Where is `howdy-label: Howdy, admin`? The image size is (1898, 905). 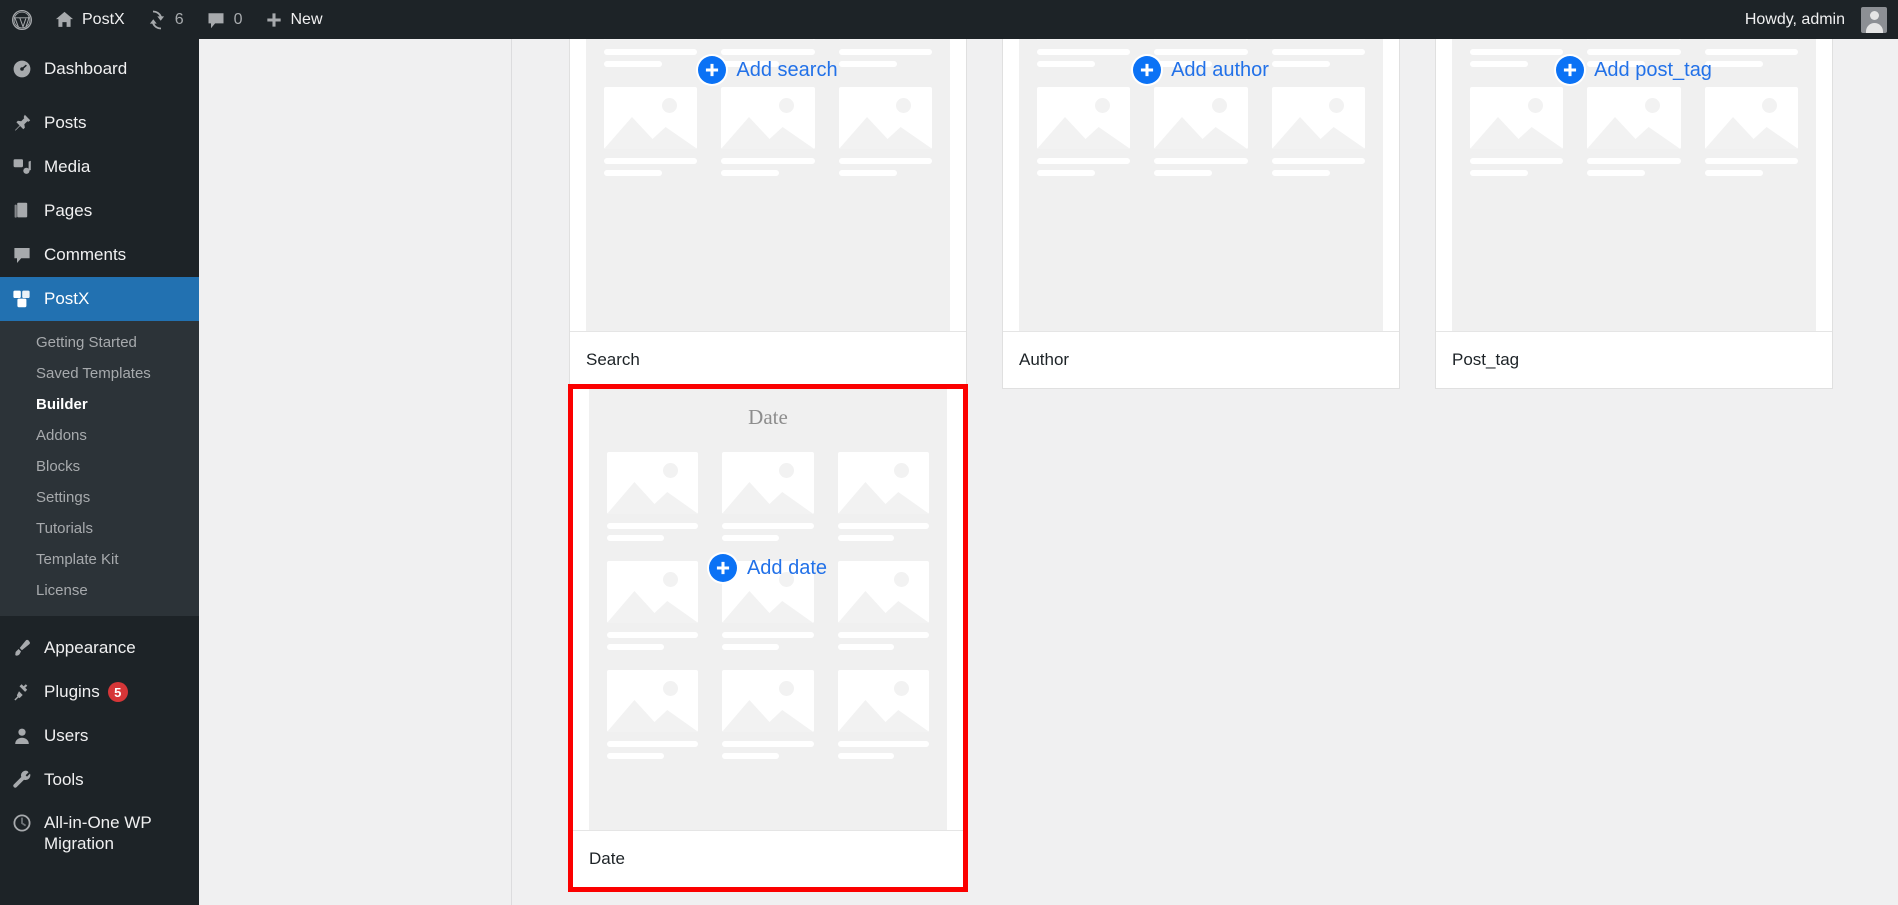 howdy-label: Howdy, admin is located at coordinates (1794, 19).